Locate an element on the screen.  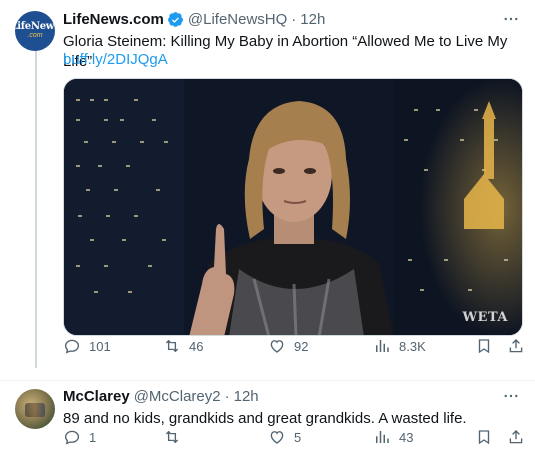
avatar is located at coordinates (35, 409).